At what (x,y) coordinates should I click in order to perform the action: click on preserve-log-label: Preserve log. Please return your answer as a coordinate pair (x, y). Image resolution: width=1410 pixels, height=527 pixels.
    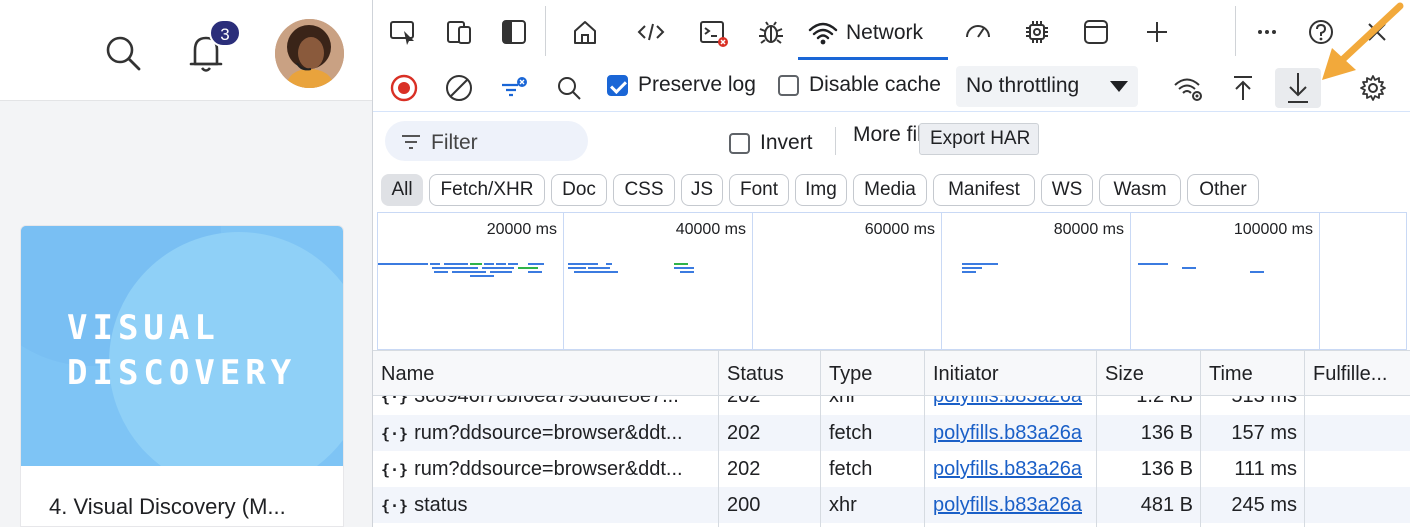
    Looking at the image, I should click on (697, 85).